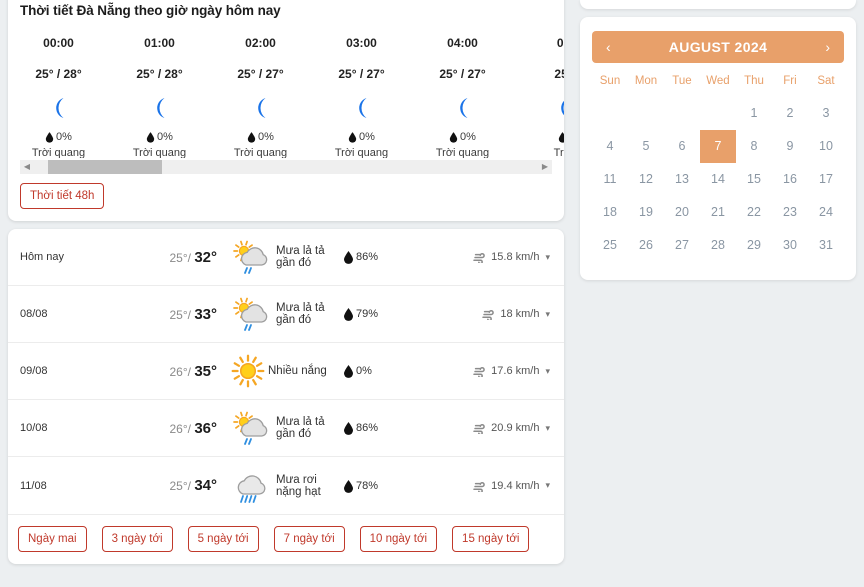  I want to click on calendar-day: 8, so click(754, 146).